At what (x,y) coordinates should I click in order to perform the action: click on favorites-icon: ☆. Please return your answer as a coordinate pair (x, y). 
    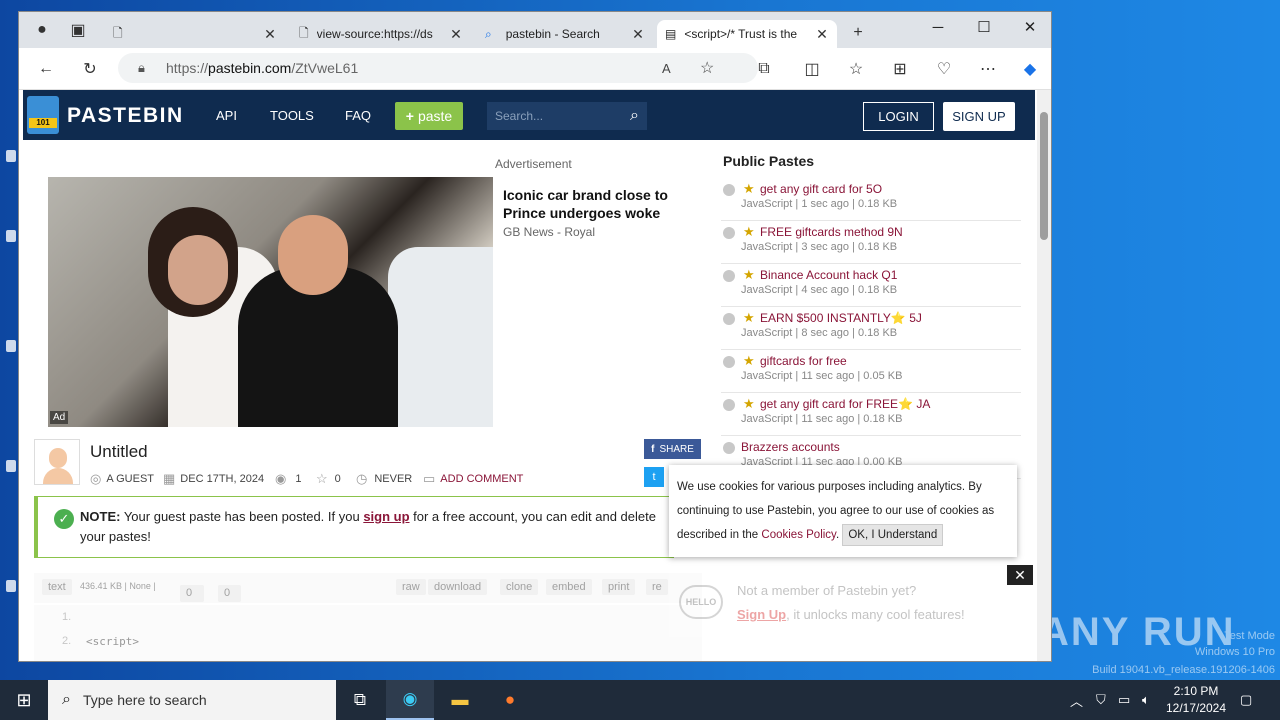
    Looking at the image, I should click on (856, 69).